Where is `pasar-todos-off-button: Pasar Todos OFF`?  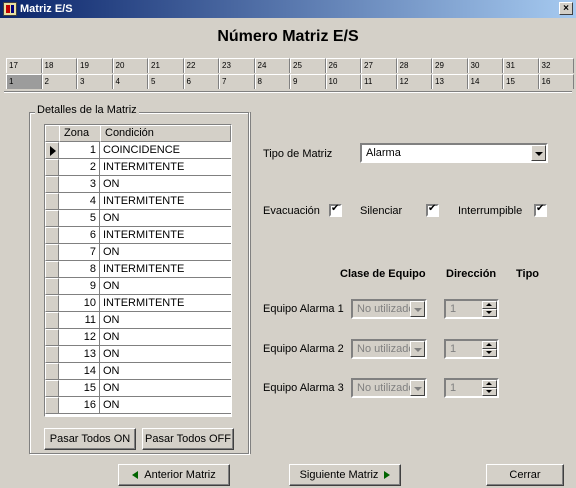 pasar-todos-off-button: Pasar Todos OFF is located at coordinates (188, 439).